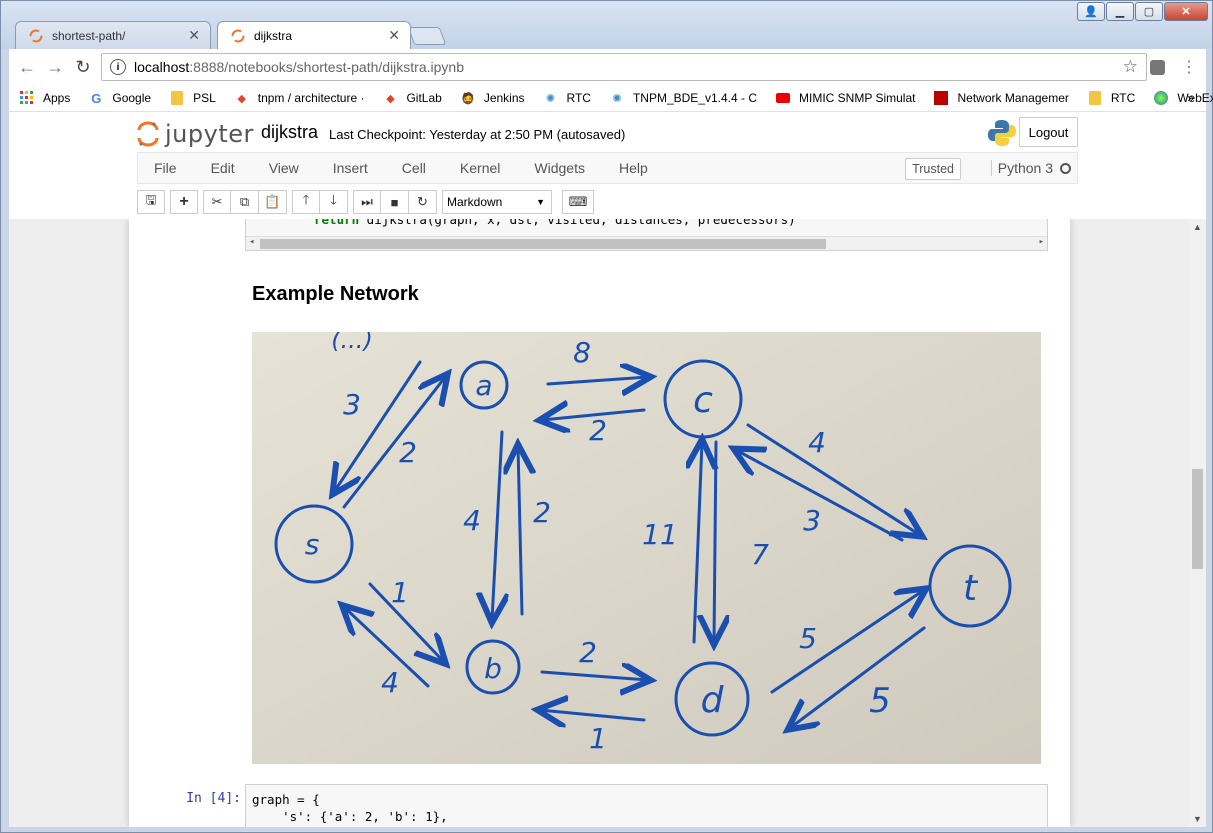  Describe the element at coordinates (695, 98) in the screenshot. I see `bookmark-label: TNPM_BDE_v1.4.4 - C` at that location.